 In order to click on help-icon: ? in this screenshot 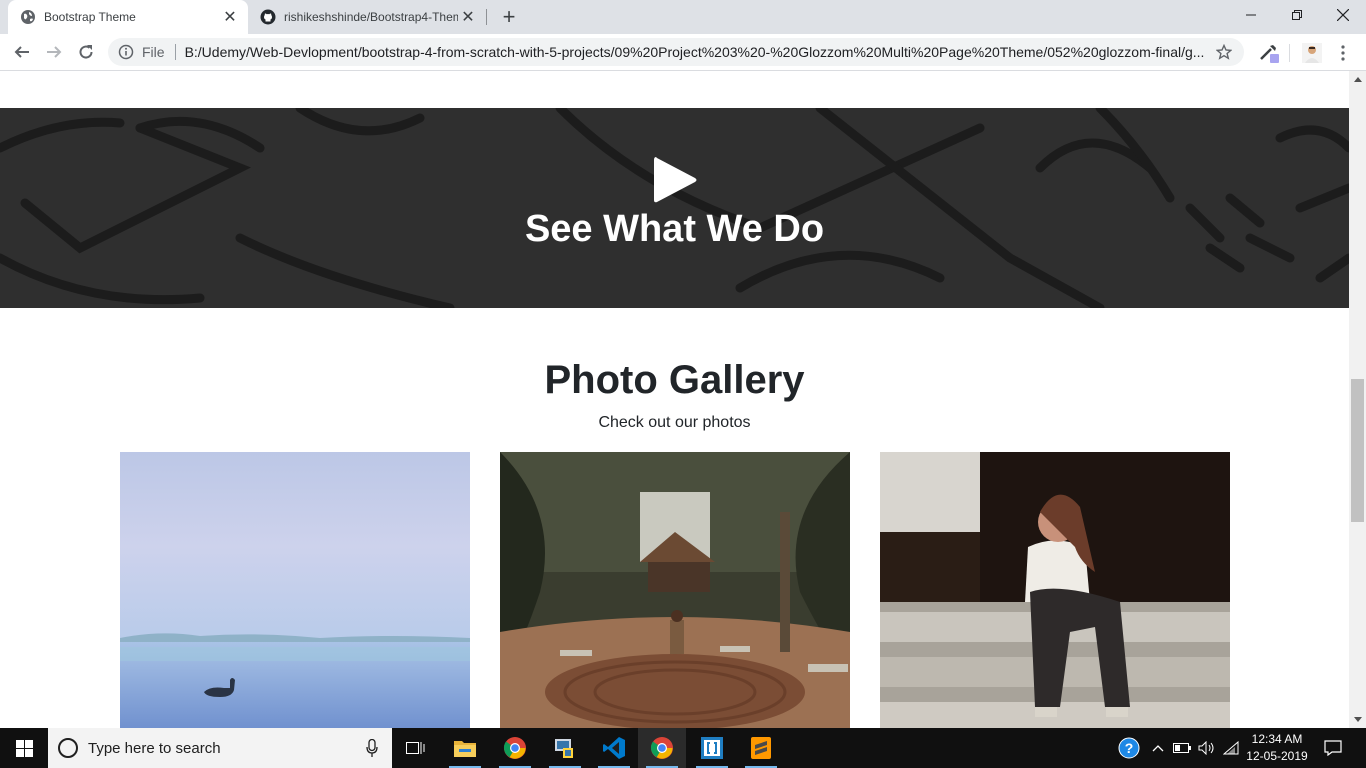, I will do `click(1129, 748)`.